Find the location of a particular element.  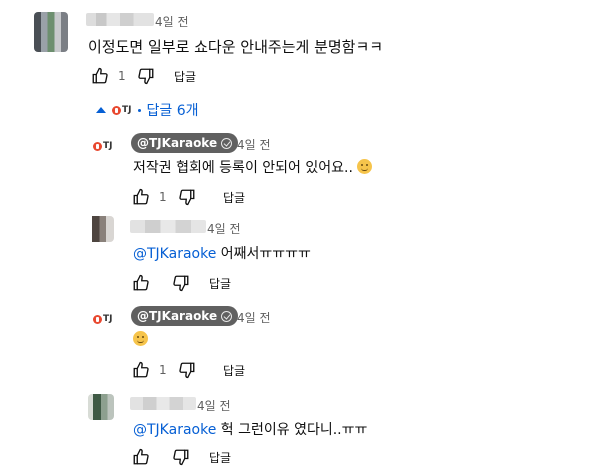

bullet-separator is located at coordinates (139, 110).